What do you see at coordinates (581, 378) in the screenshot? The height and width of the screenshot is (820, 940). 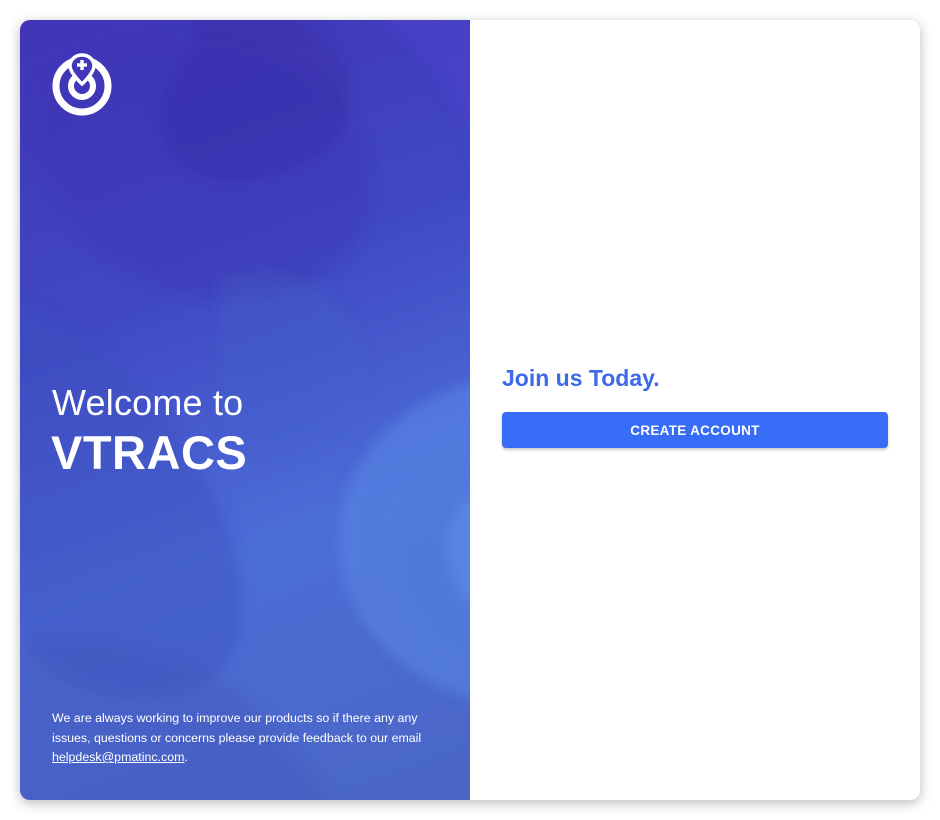 I see `join-heading: Join us Today.` at bounding box center [581, 378].